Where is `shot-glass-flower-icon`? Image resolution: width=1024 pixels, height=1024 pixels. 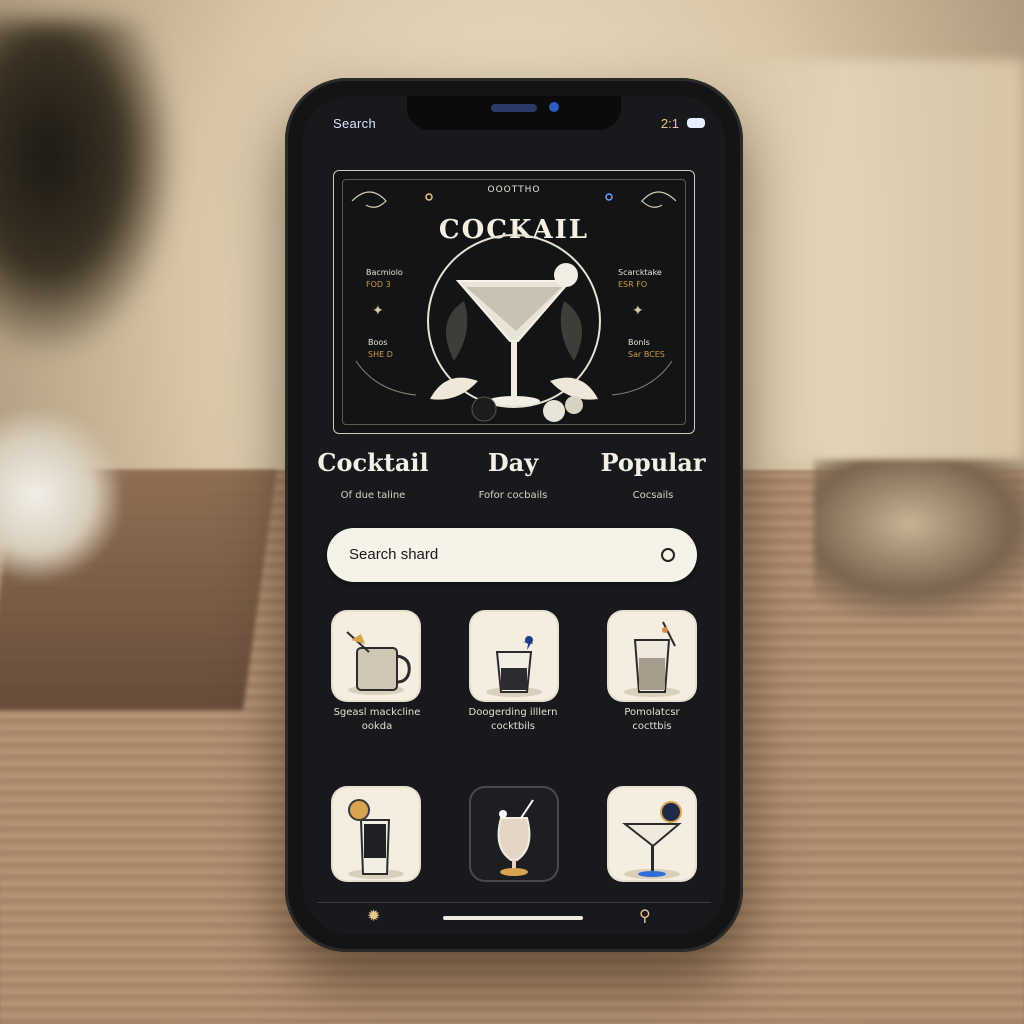
shot-glass-flower-icon is located at coordinates (514, 665).